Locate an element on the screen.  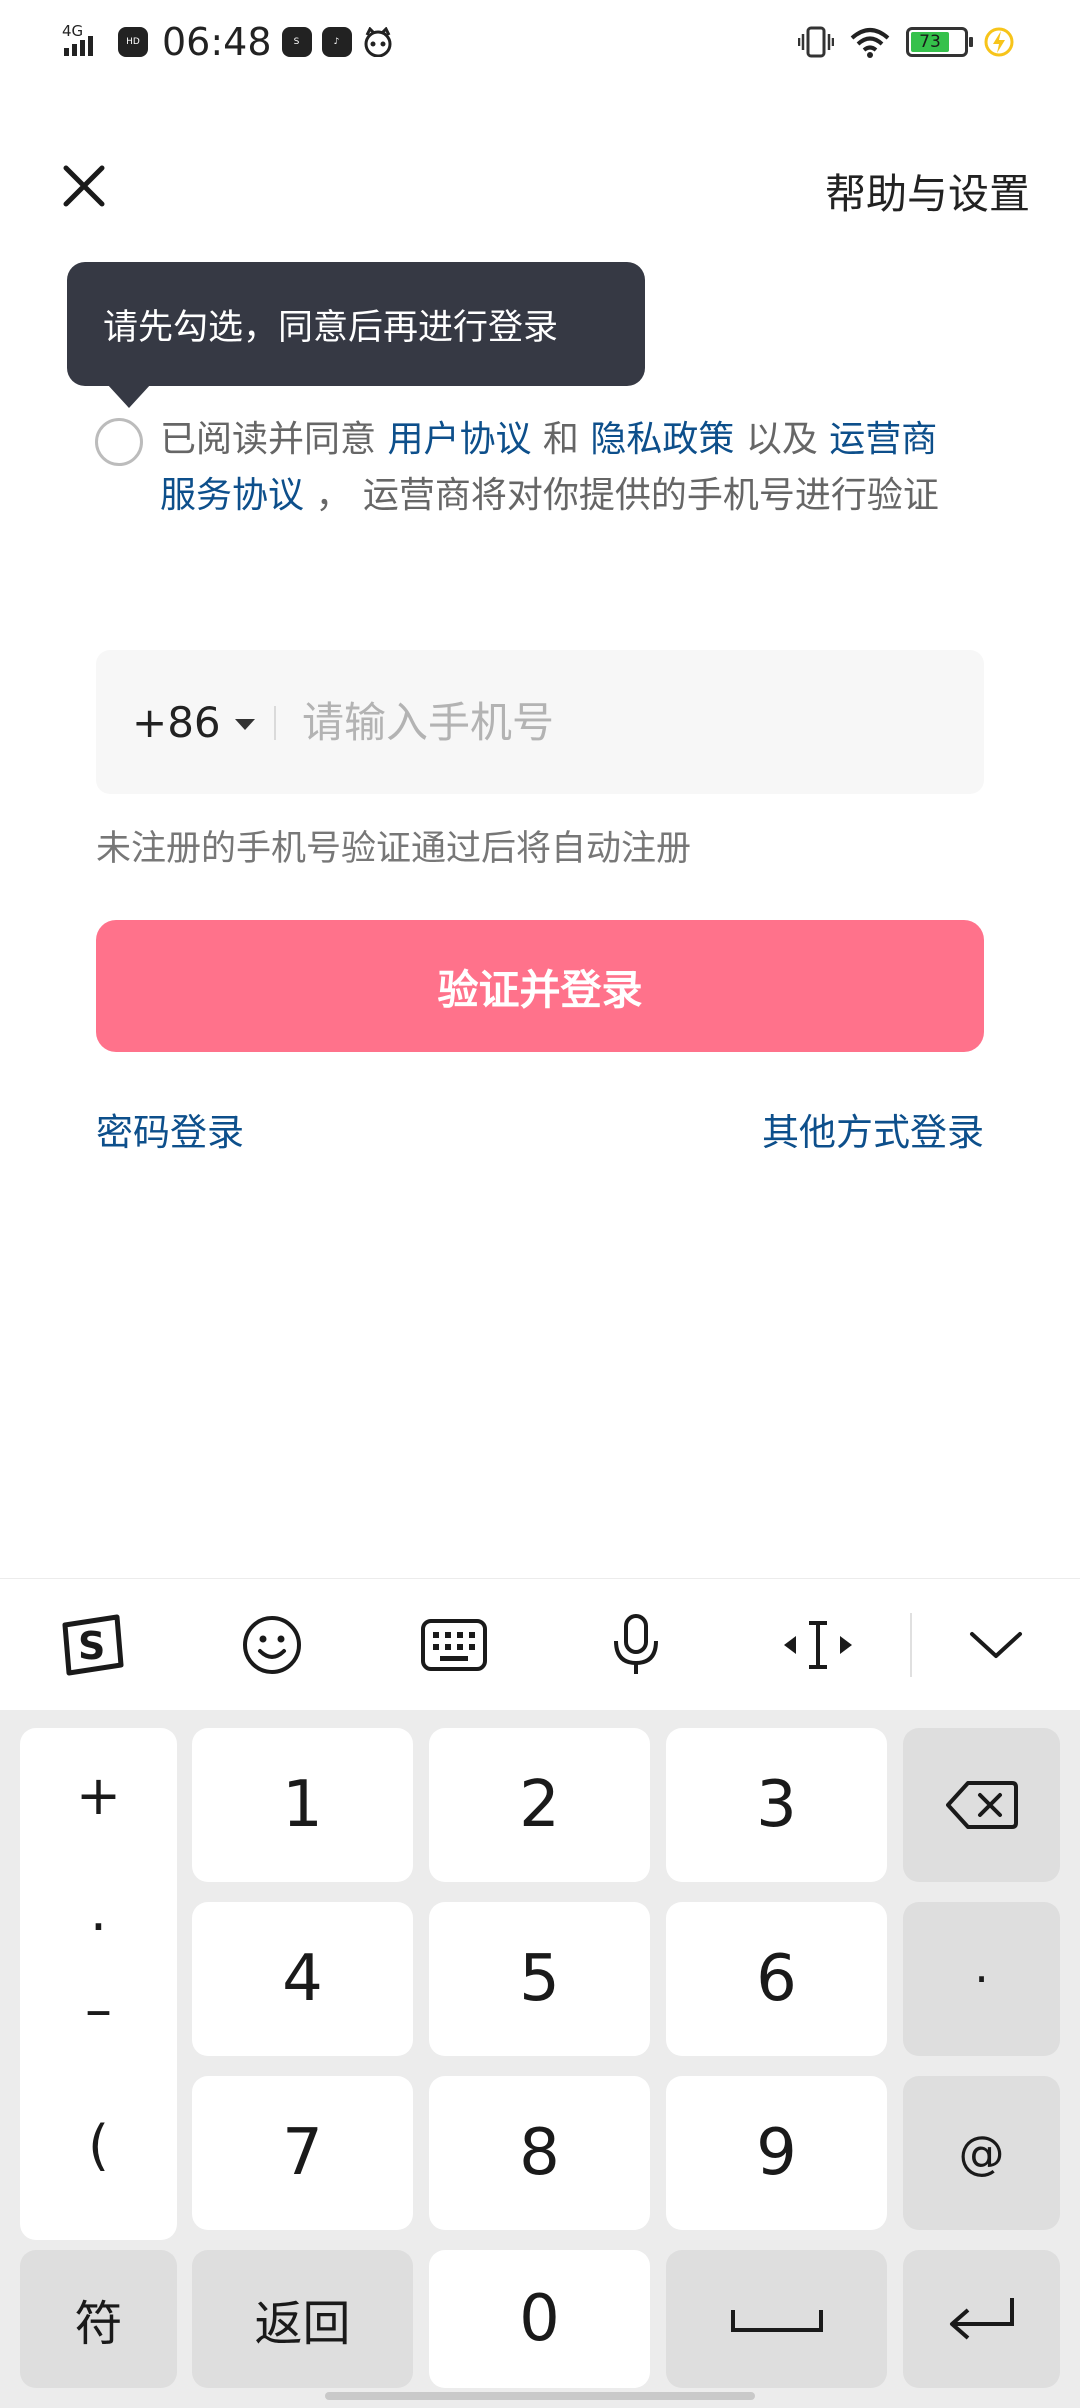
hide-keyboard-icon is located at coordinates (996, 1645).